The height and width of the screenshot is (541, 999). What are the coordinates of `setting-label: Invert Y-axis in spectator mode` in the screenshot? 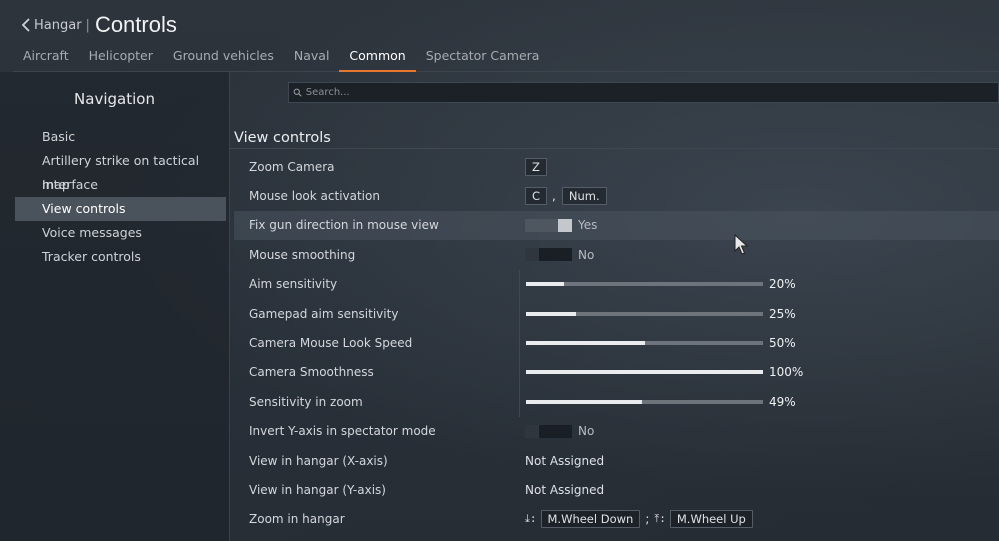 It's located at (342, 431).